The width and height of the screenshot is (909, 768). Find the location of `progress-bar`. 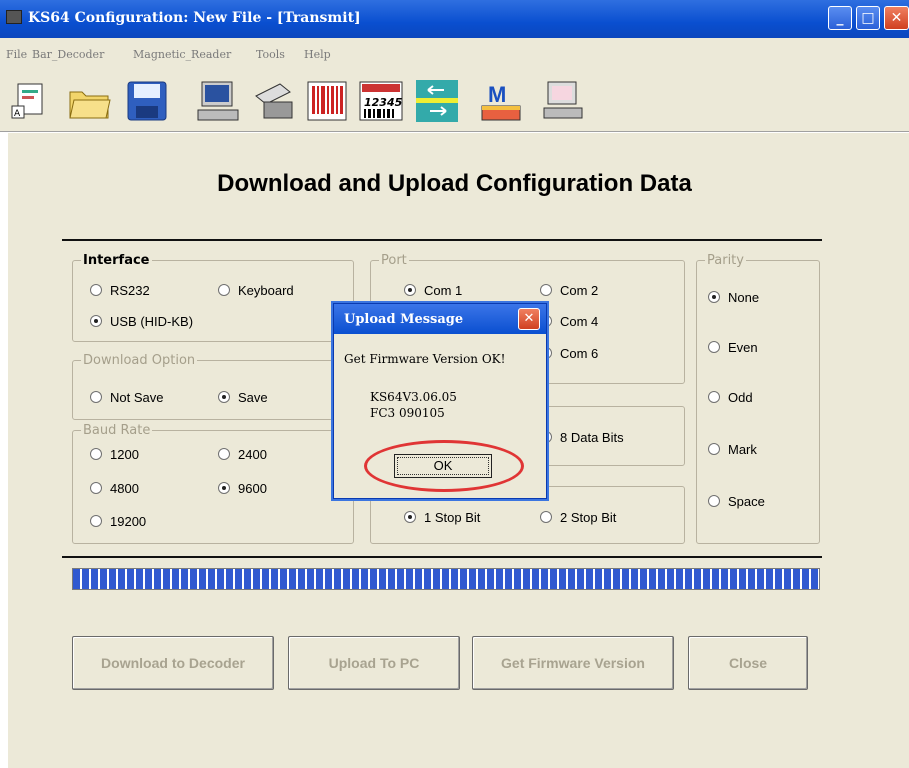

progress-bar is located at coordinates (446, 579).